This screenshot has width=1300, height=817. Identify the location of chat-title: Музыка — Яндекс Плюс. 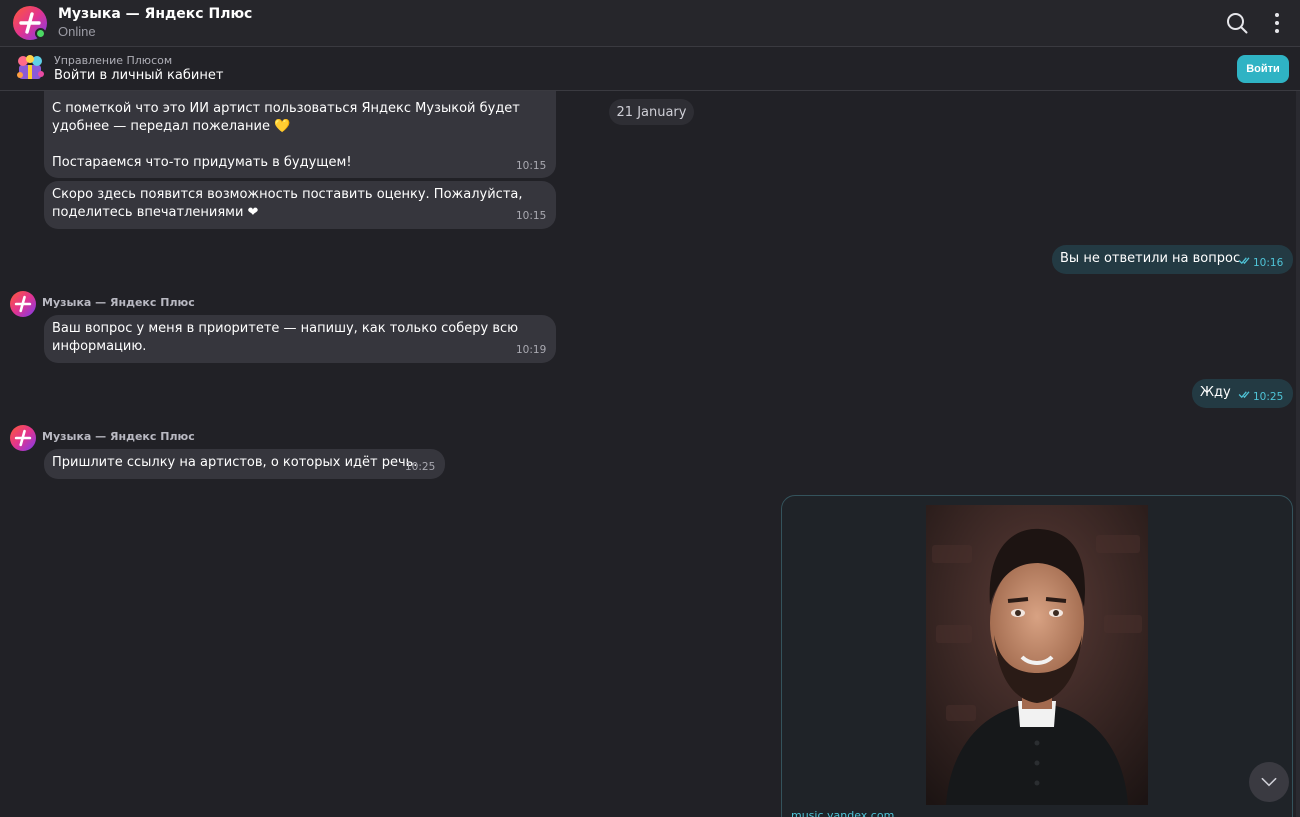
(155, 14).